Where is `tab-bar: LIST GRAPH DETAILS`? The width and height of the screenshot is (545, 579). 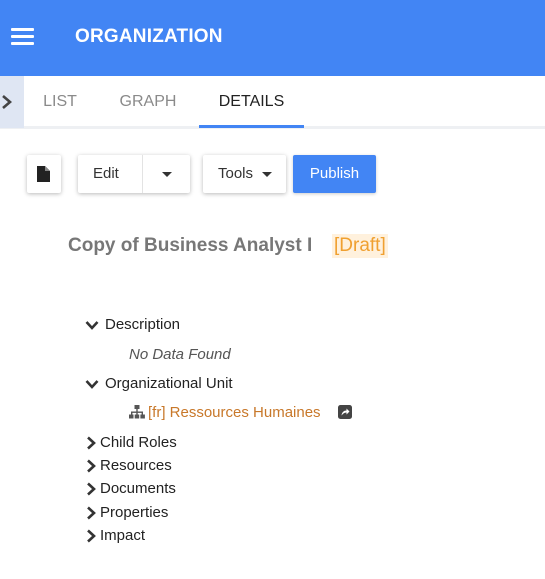
tab-bar: LIST GRAPH DETAILS is located at coordinates (272, 102).